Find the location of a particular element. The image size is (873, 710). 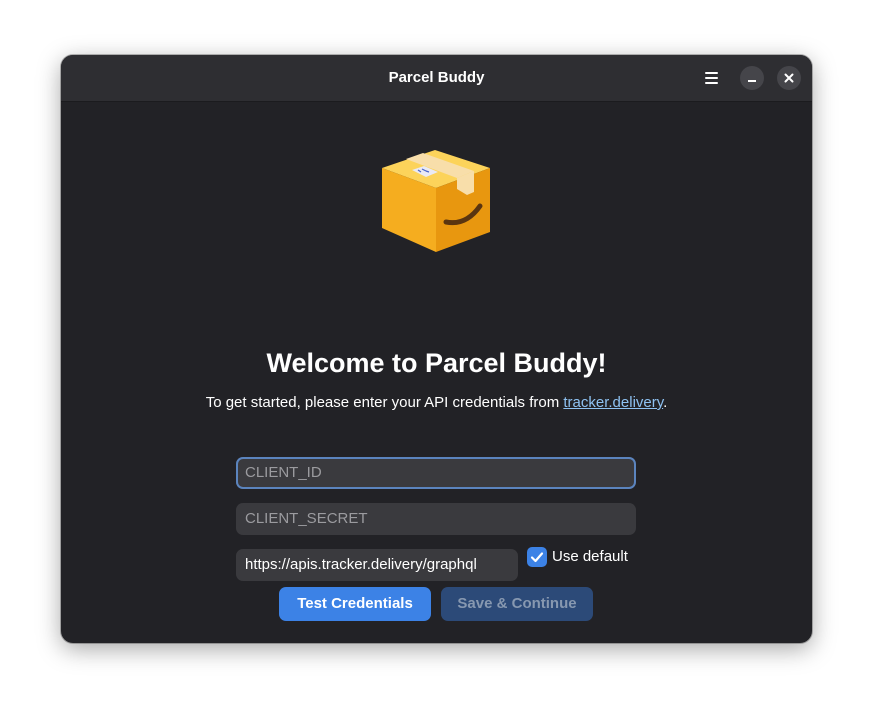

subtitle-period: . is located at coordinates (665, 402).